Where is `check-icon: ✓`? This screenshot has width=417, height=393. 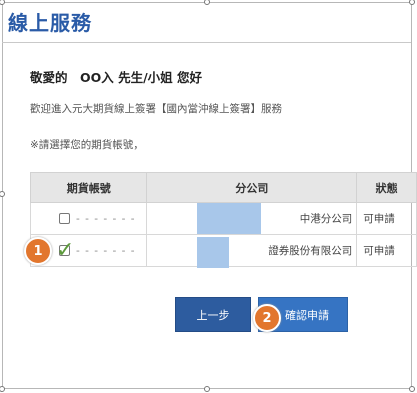 check-icon: ✓ is located at coordinates (65, 250).